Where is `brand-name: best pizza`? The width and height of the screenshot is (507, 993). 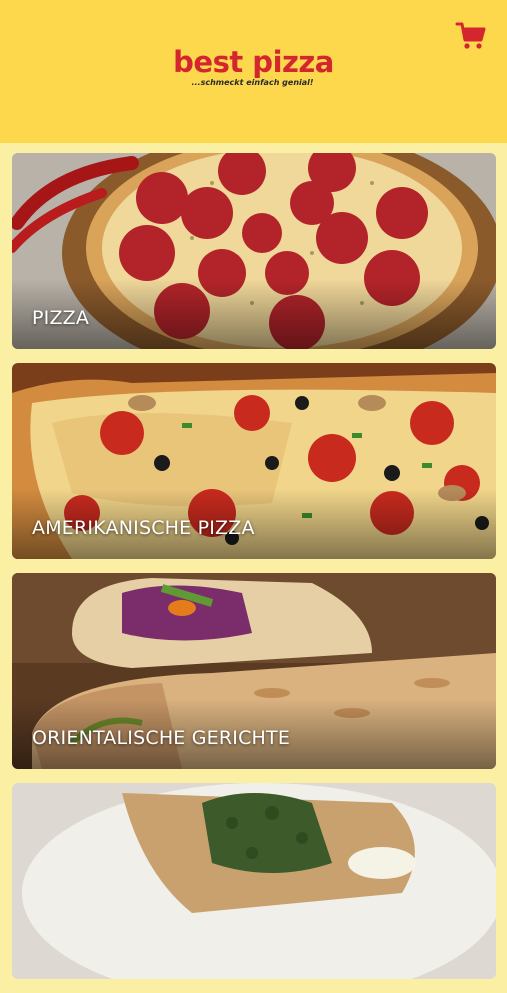
brand-name: best pizza is located at coordinates (253, 62).